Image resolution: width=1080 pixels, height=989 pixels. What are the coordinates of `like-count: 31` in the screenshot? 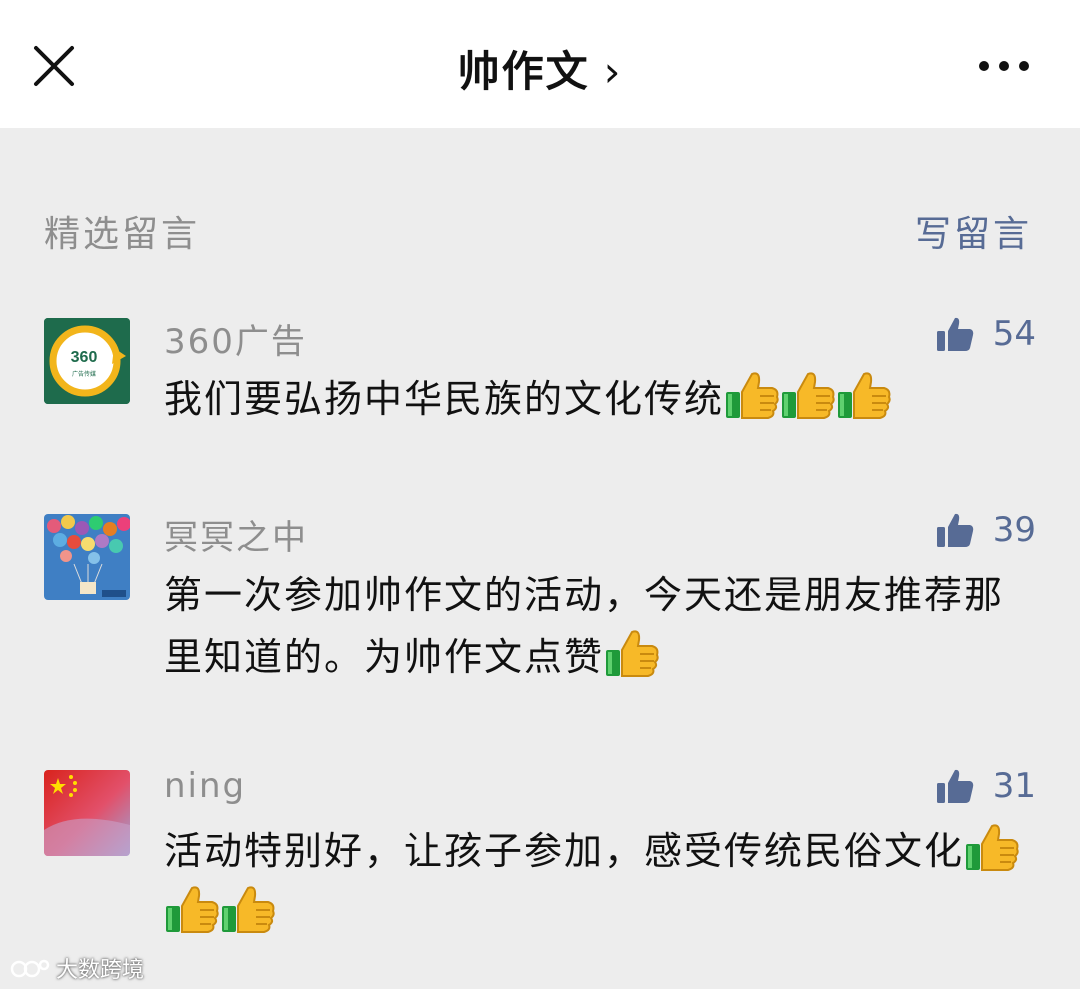 It's located at (1014, 786).